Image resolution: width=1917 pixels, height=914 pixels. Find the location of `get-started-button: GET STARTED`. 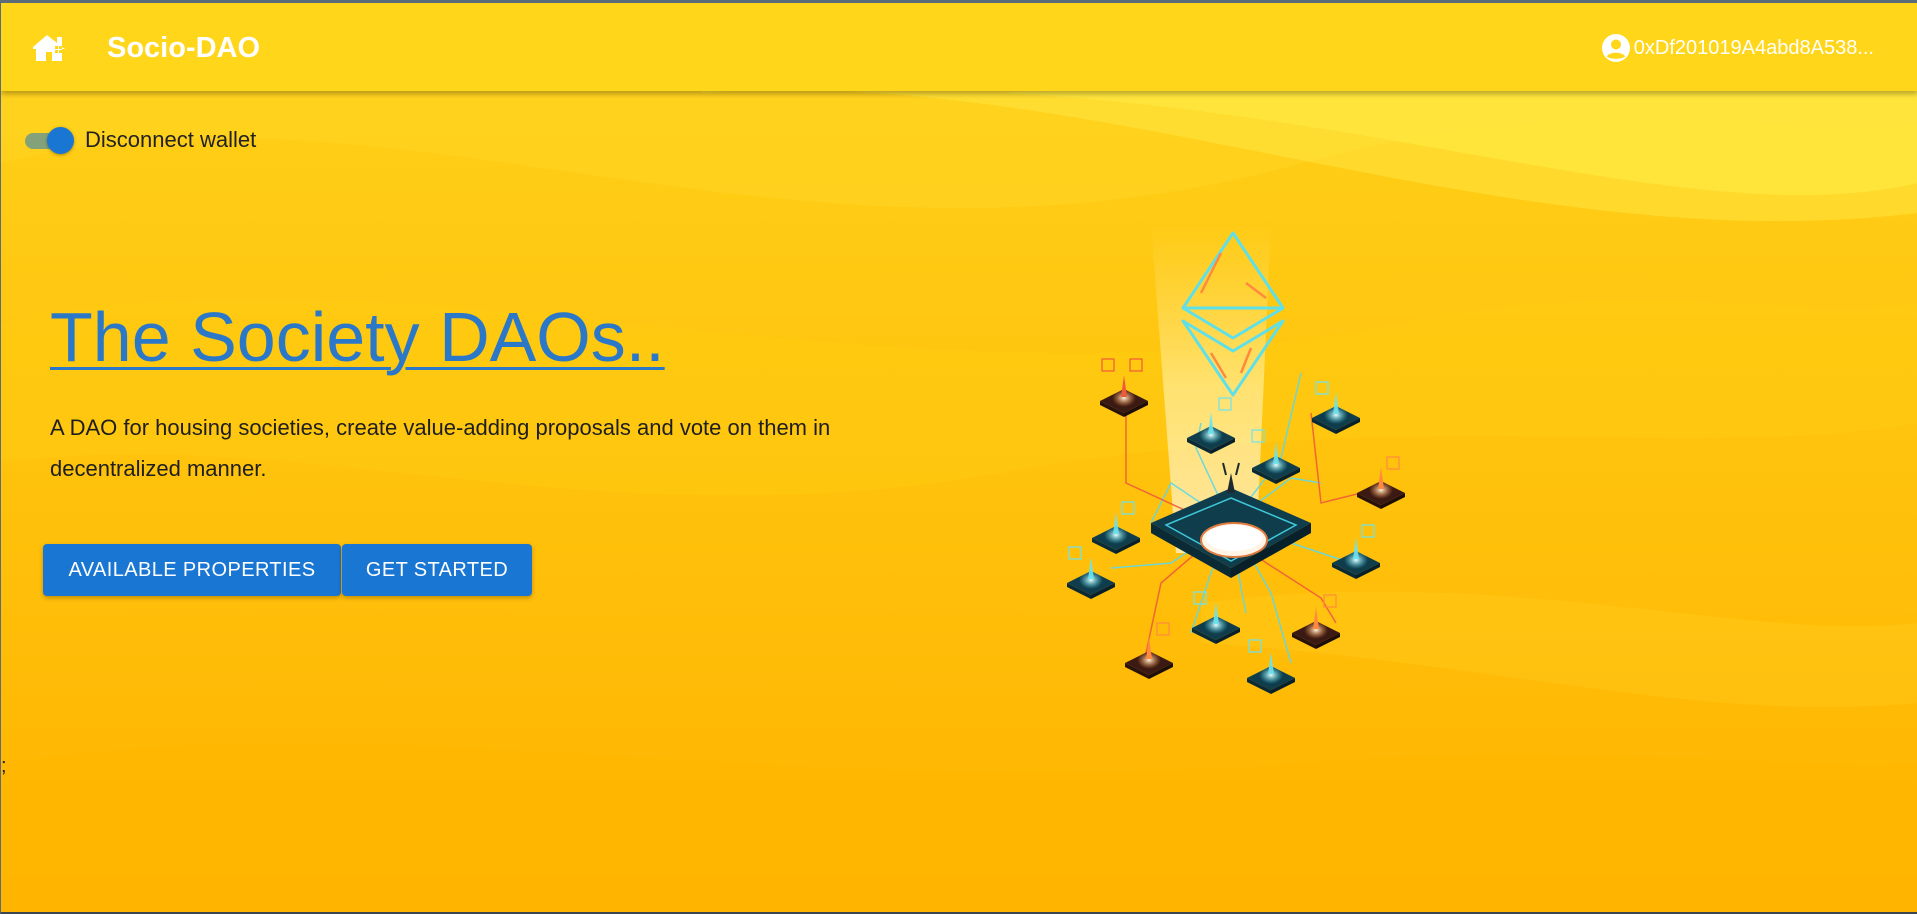

get-started-button: GET STARTED is located at coordinates (437, 570).